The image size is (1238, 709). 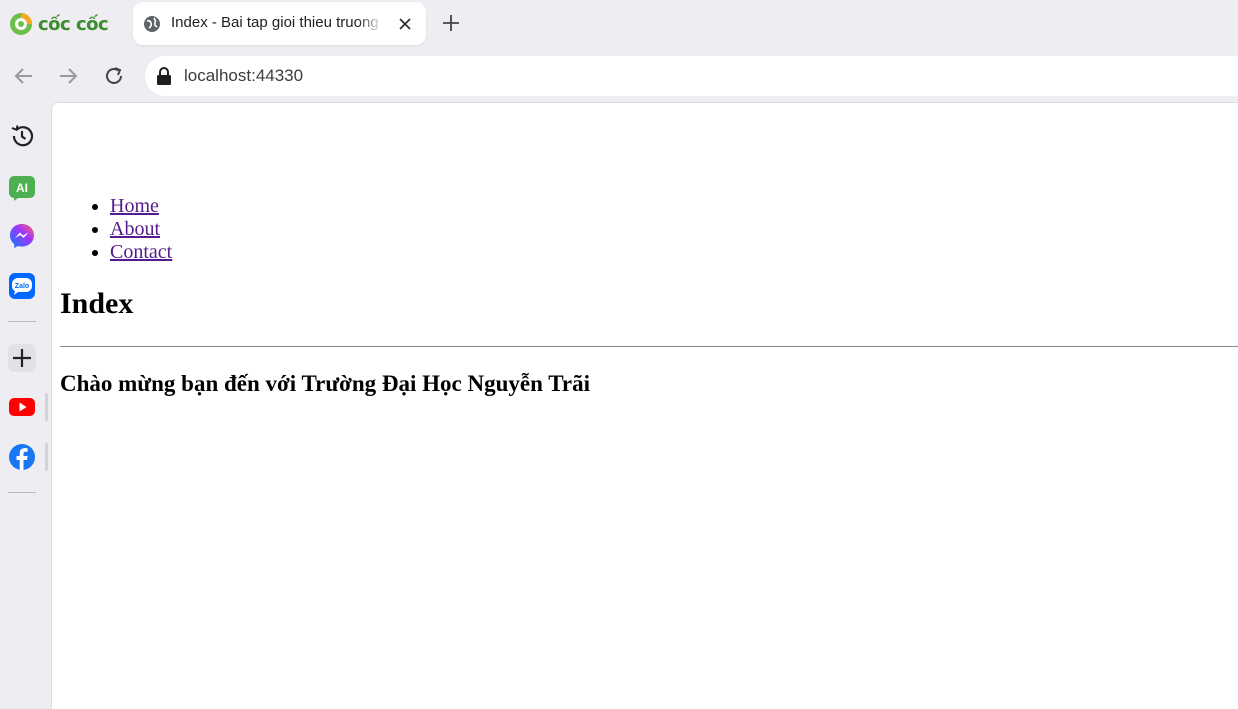 I want to click on zalo-button: Zalo, so click(x=22, y=286).